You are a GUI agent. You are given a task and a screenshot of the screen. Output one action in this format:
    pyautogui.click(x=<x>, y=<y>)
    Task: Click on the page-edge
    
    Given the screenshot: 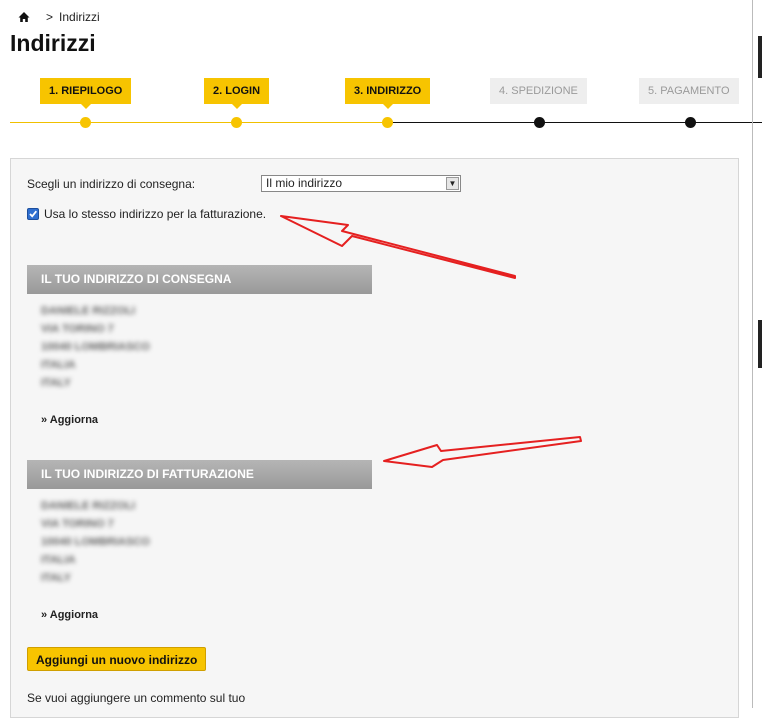 What is the action you would take?
    pyautogui.click(x=755, y=354)
    